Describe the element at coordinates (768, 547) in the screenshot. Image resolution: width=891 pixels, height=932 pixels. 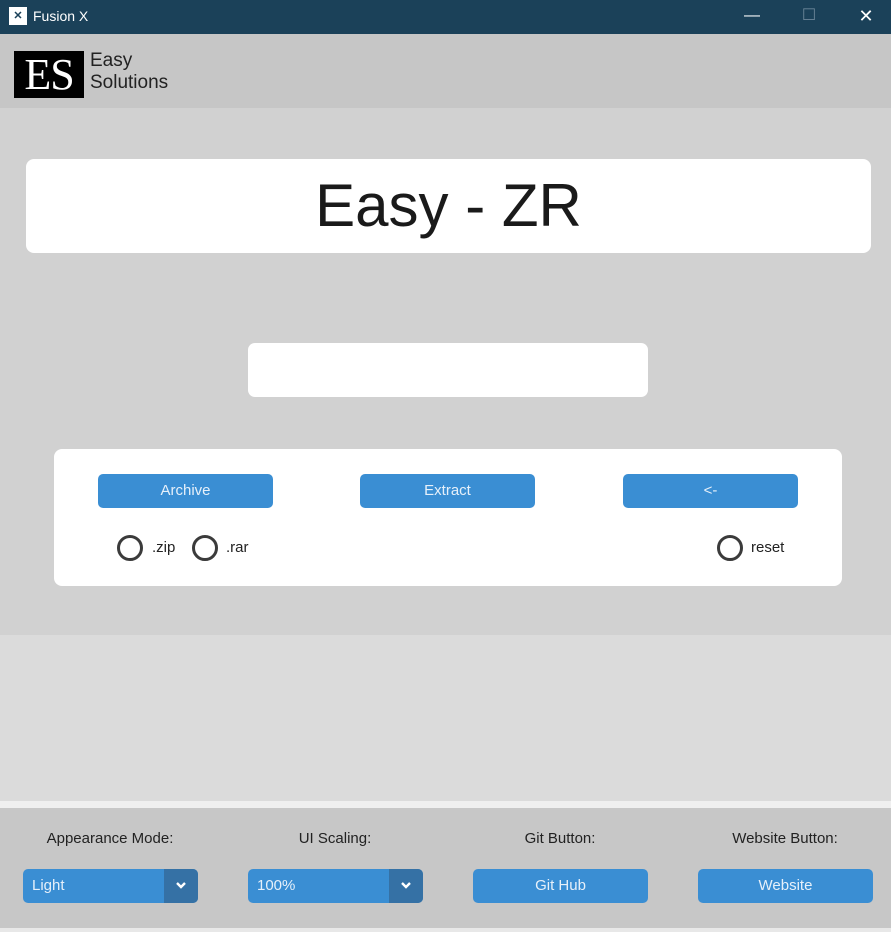
I see `reset-radio-label: reset` at that location.